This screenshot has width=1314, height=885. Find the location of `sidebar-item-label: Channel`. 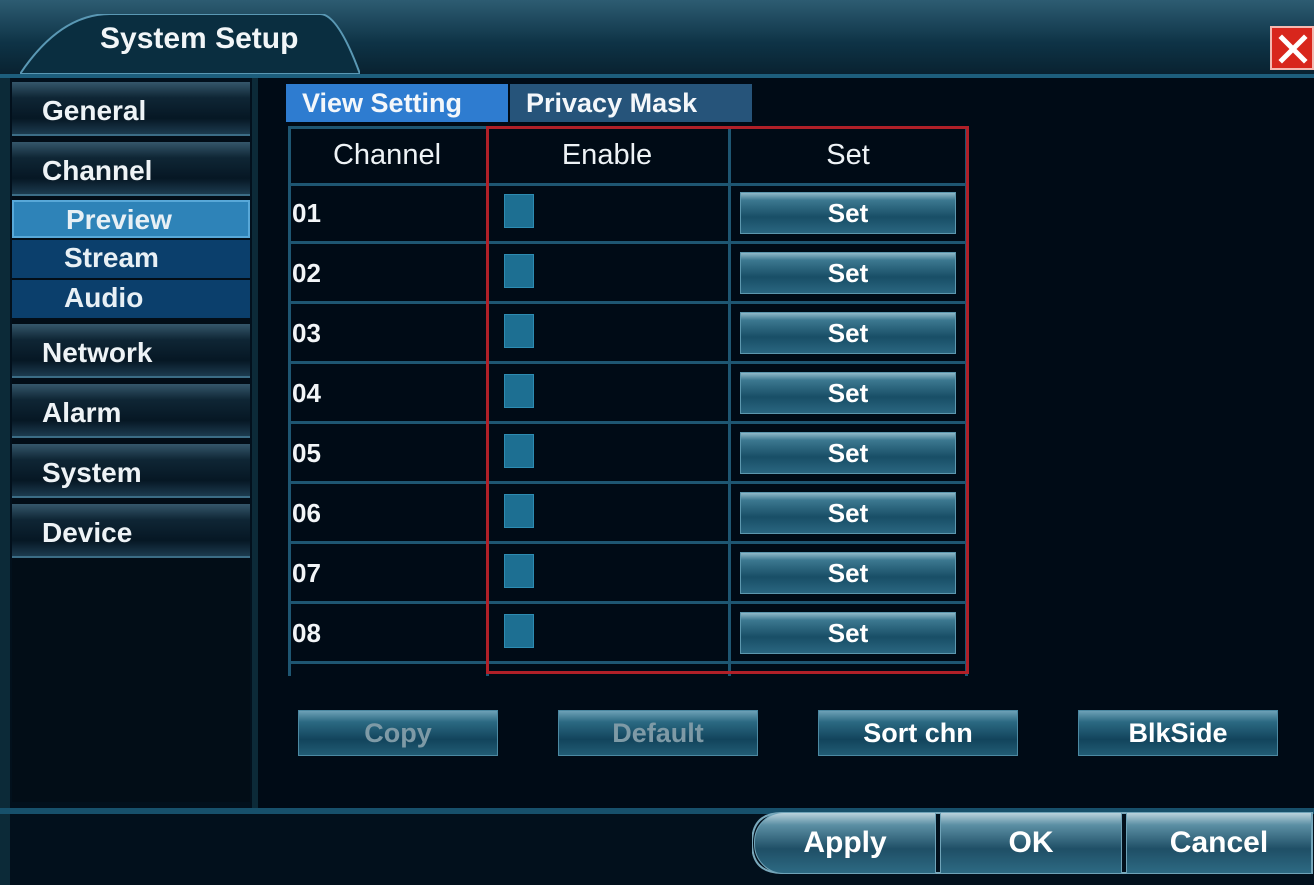

sidebar-item-label: Channel is located at coordinates (97, 170).